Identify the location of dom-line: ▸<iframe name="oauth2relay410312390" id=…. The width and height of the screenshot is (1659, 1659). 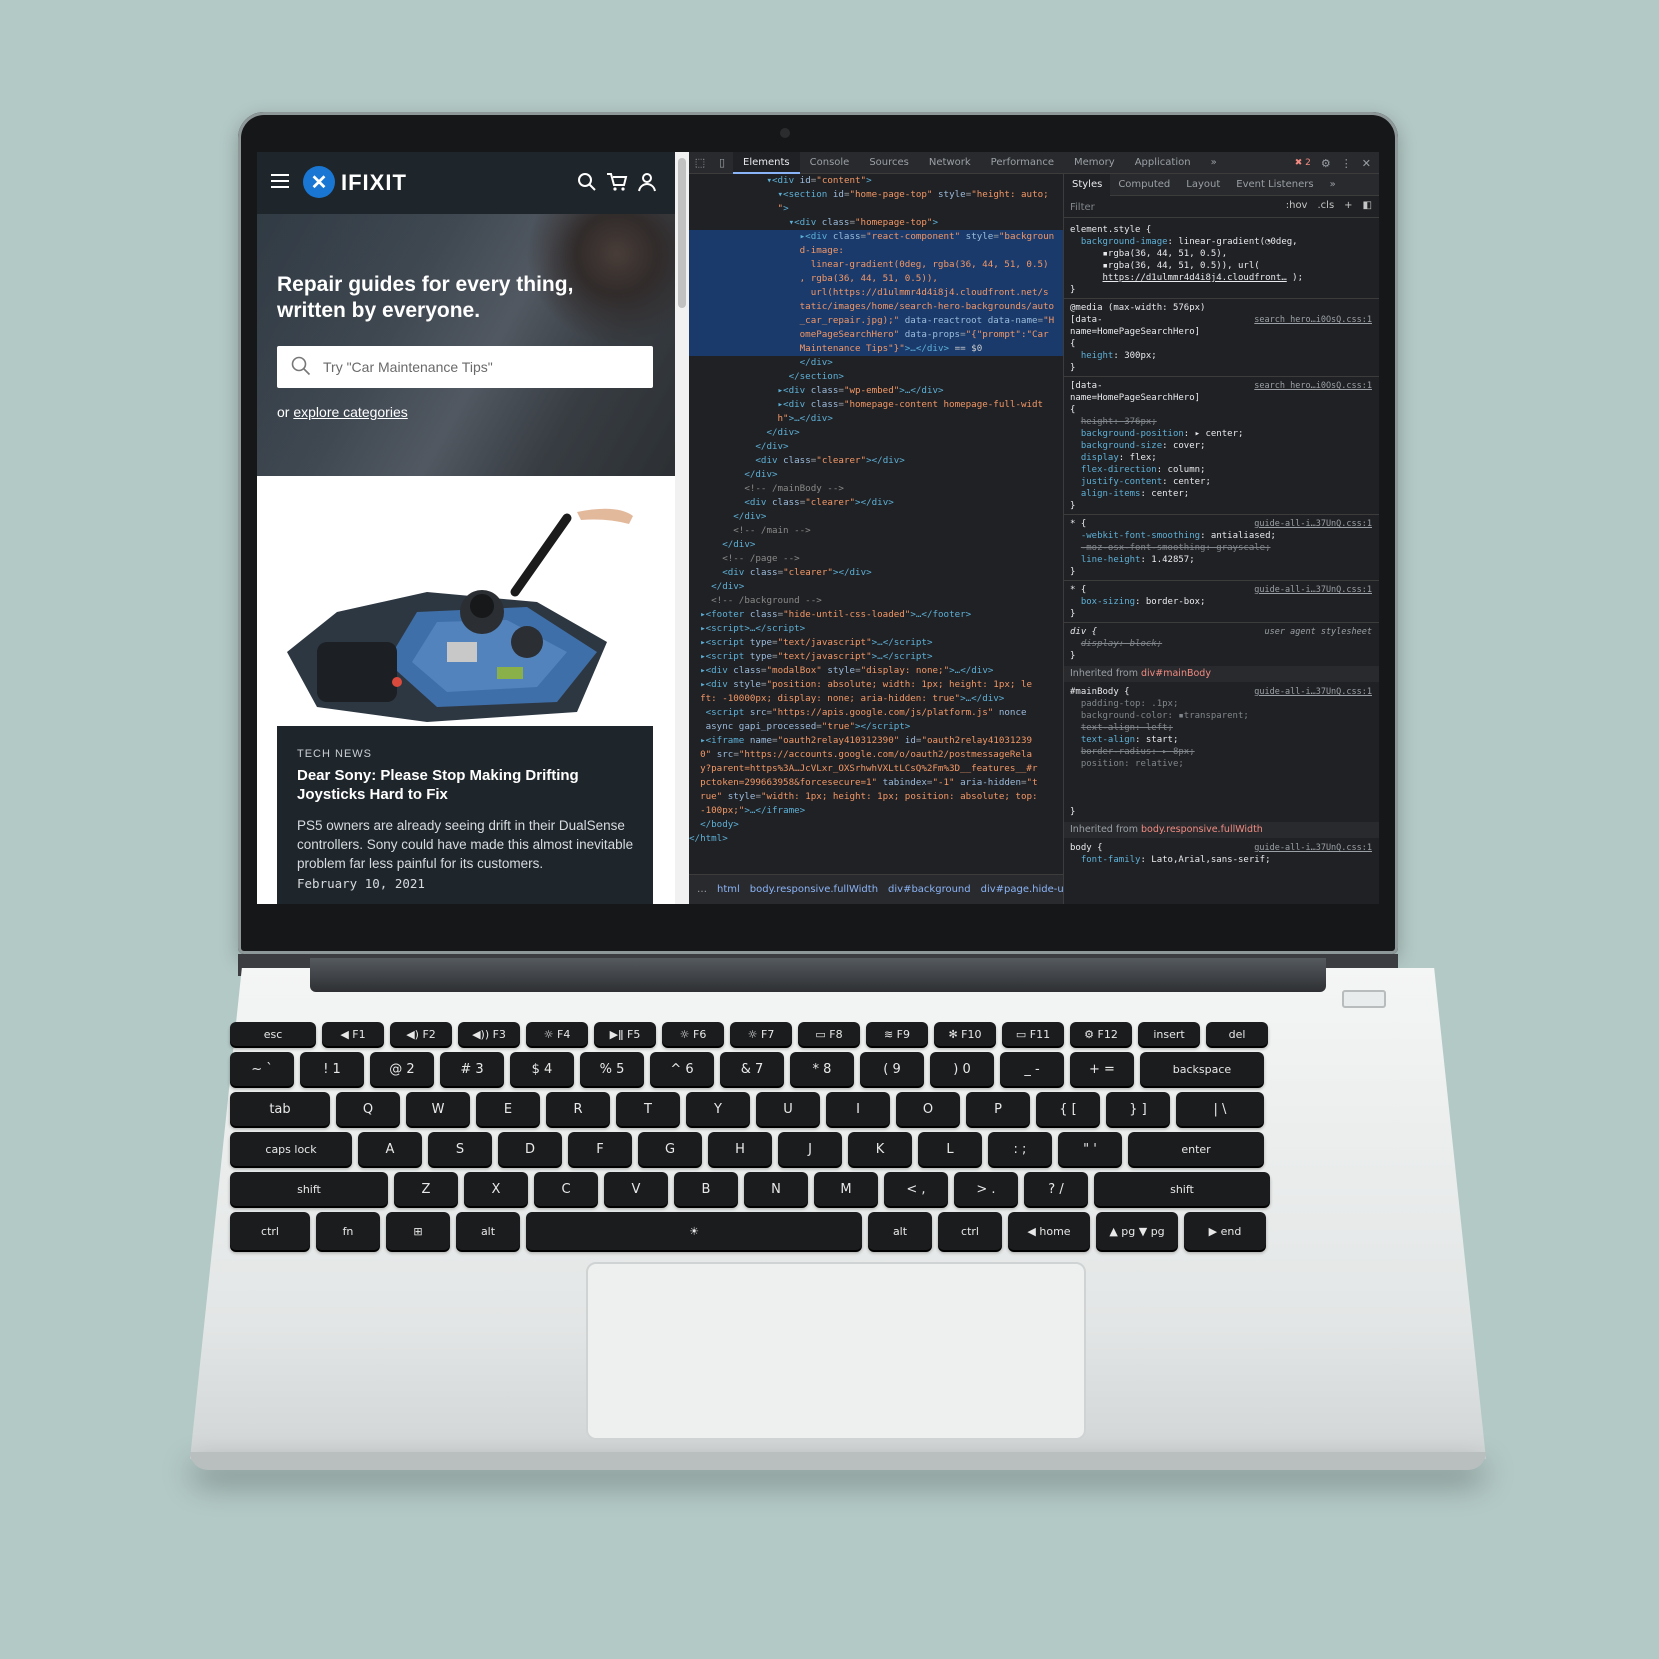
(876, 741).